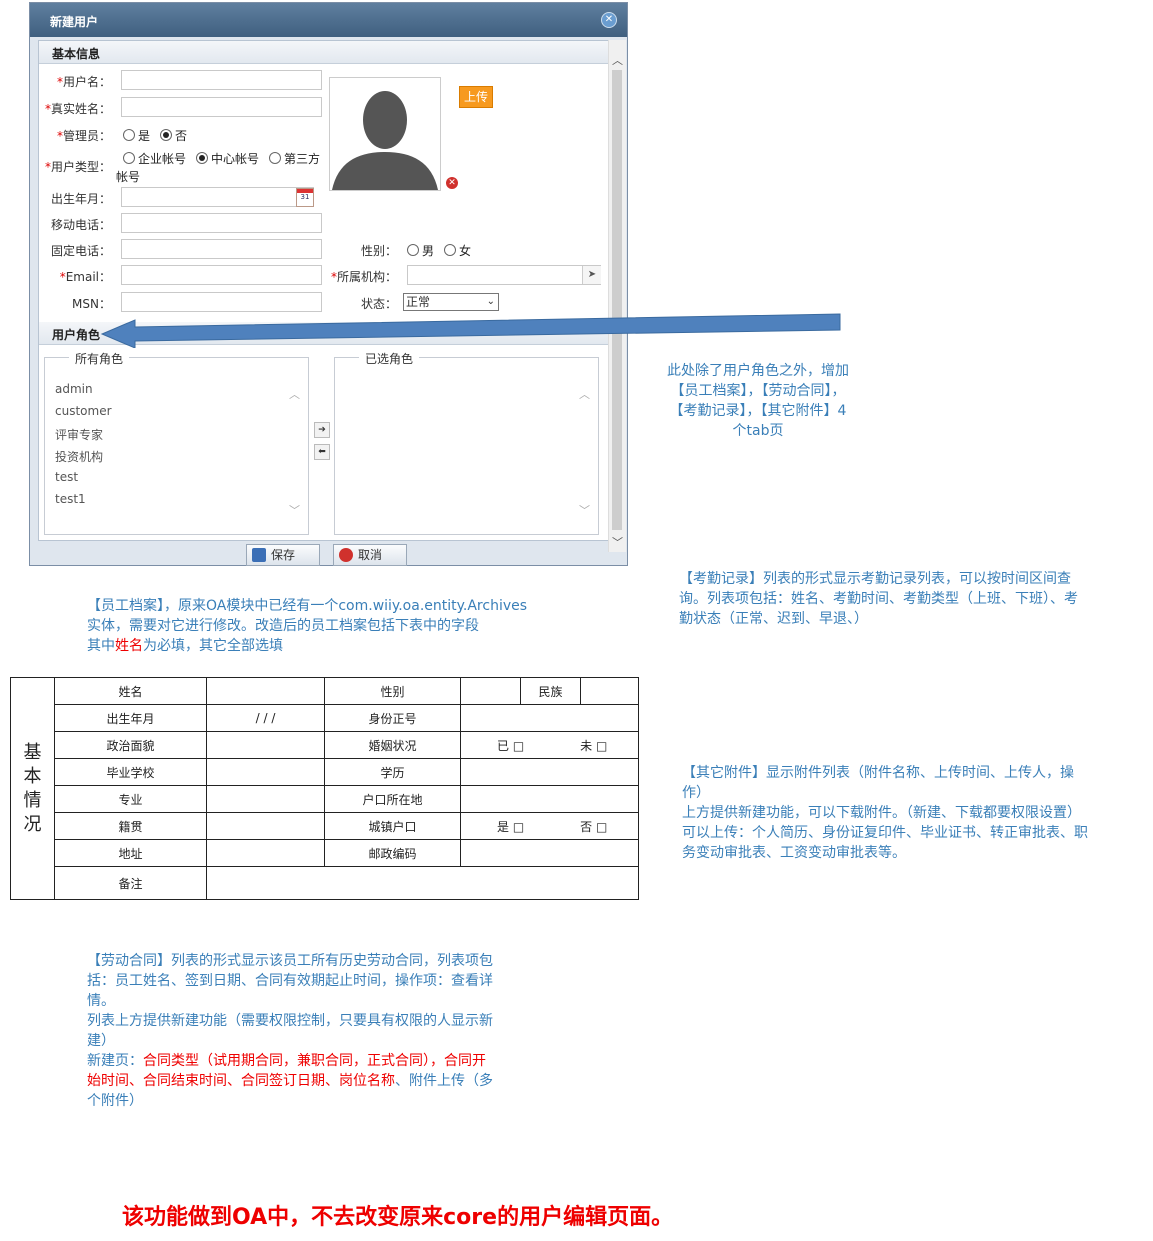 The height and width of the screenshot is (1241, 1153). I want to click on dialog-titlebar: 新建用户 ✕, so click(328, 20).